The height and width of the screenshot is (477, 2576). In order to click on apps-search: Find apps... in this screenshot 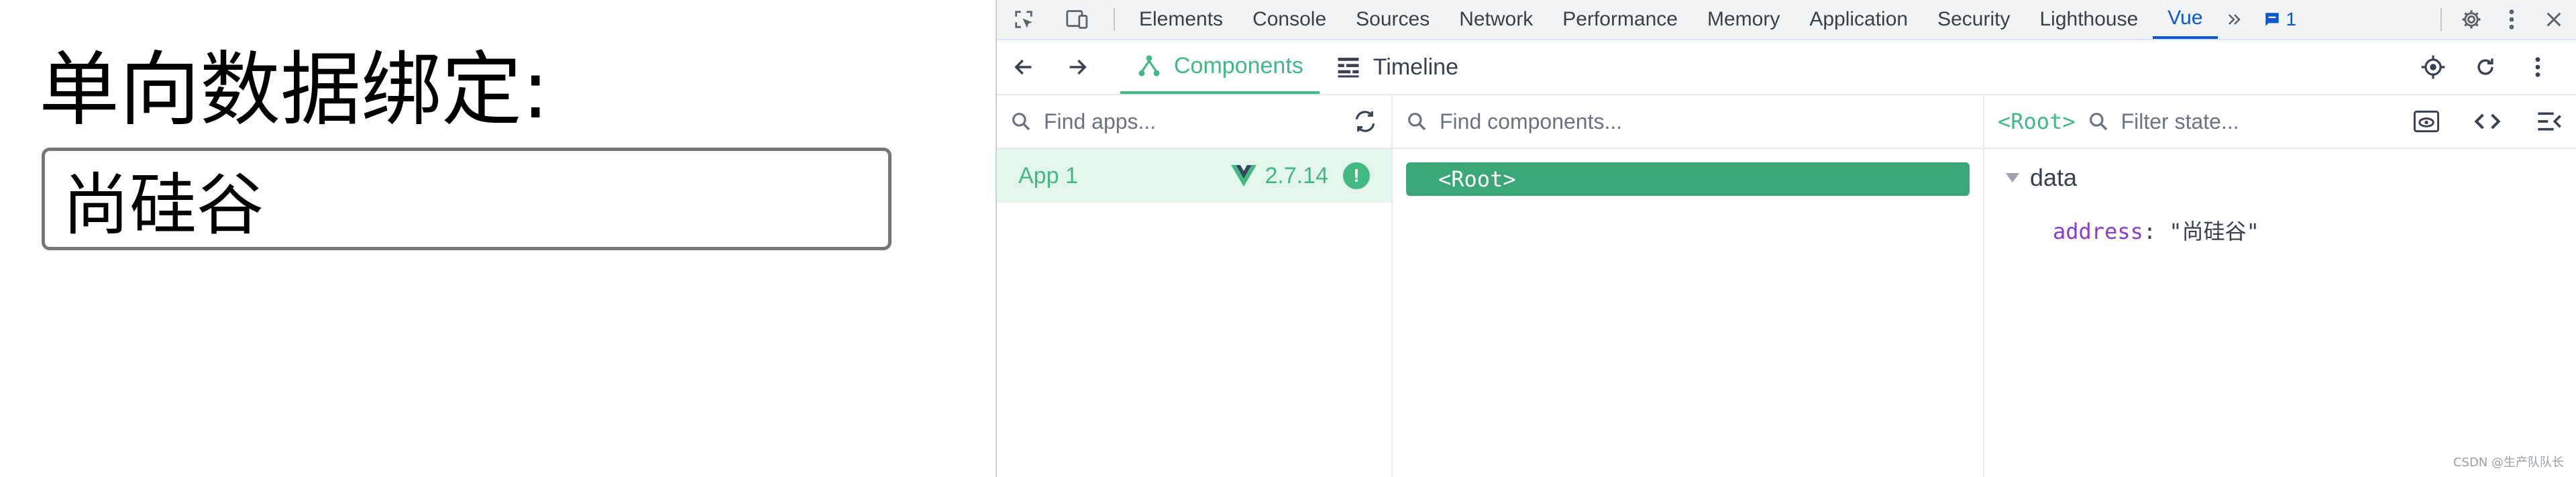, I will do `click(1194, 122)`.